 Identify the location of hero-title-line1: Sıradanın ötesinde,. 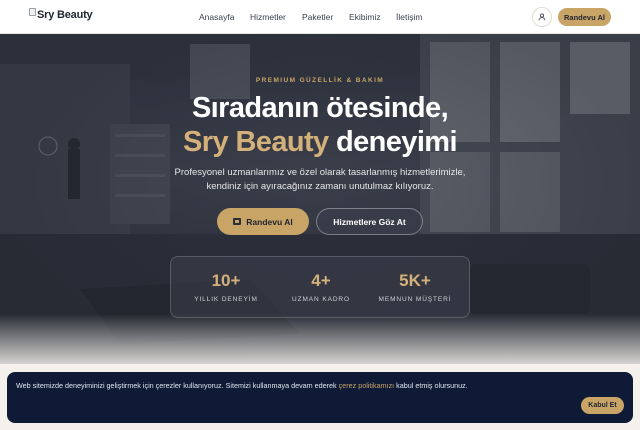
(320, 108).